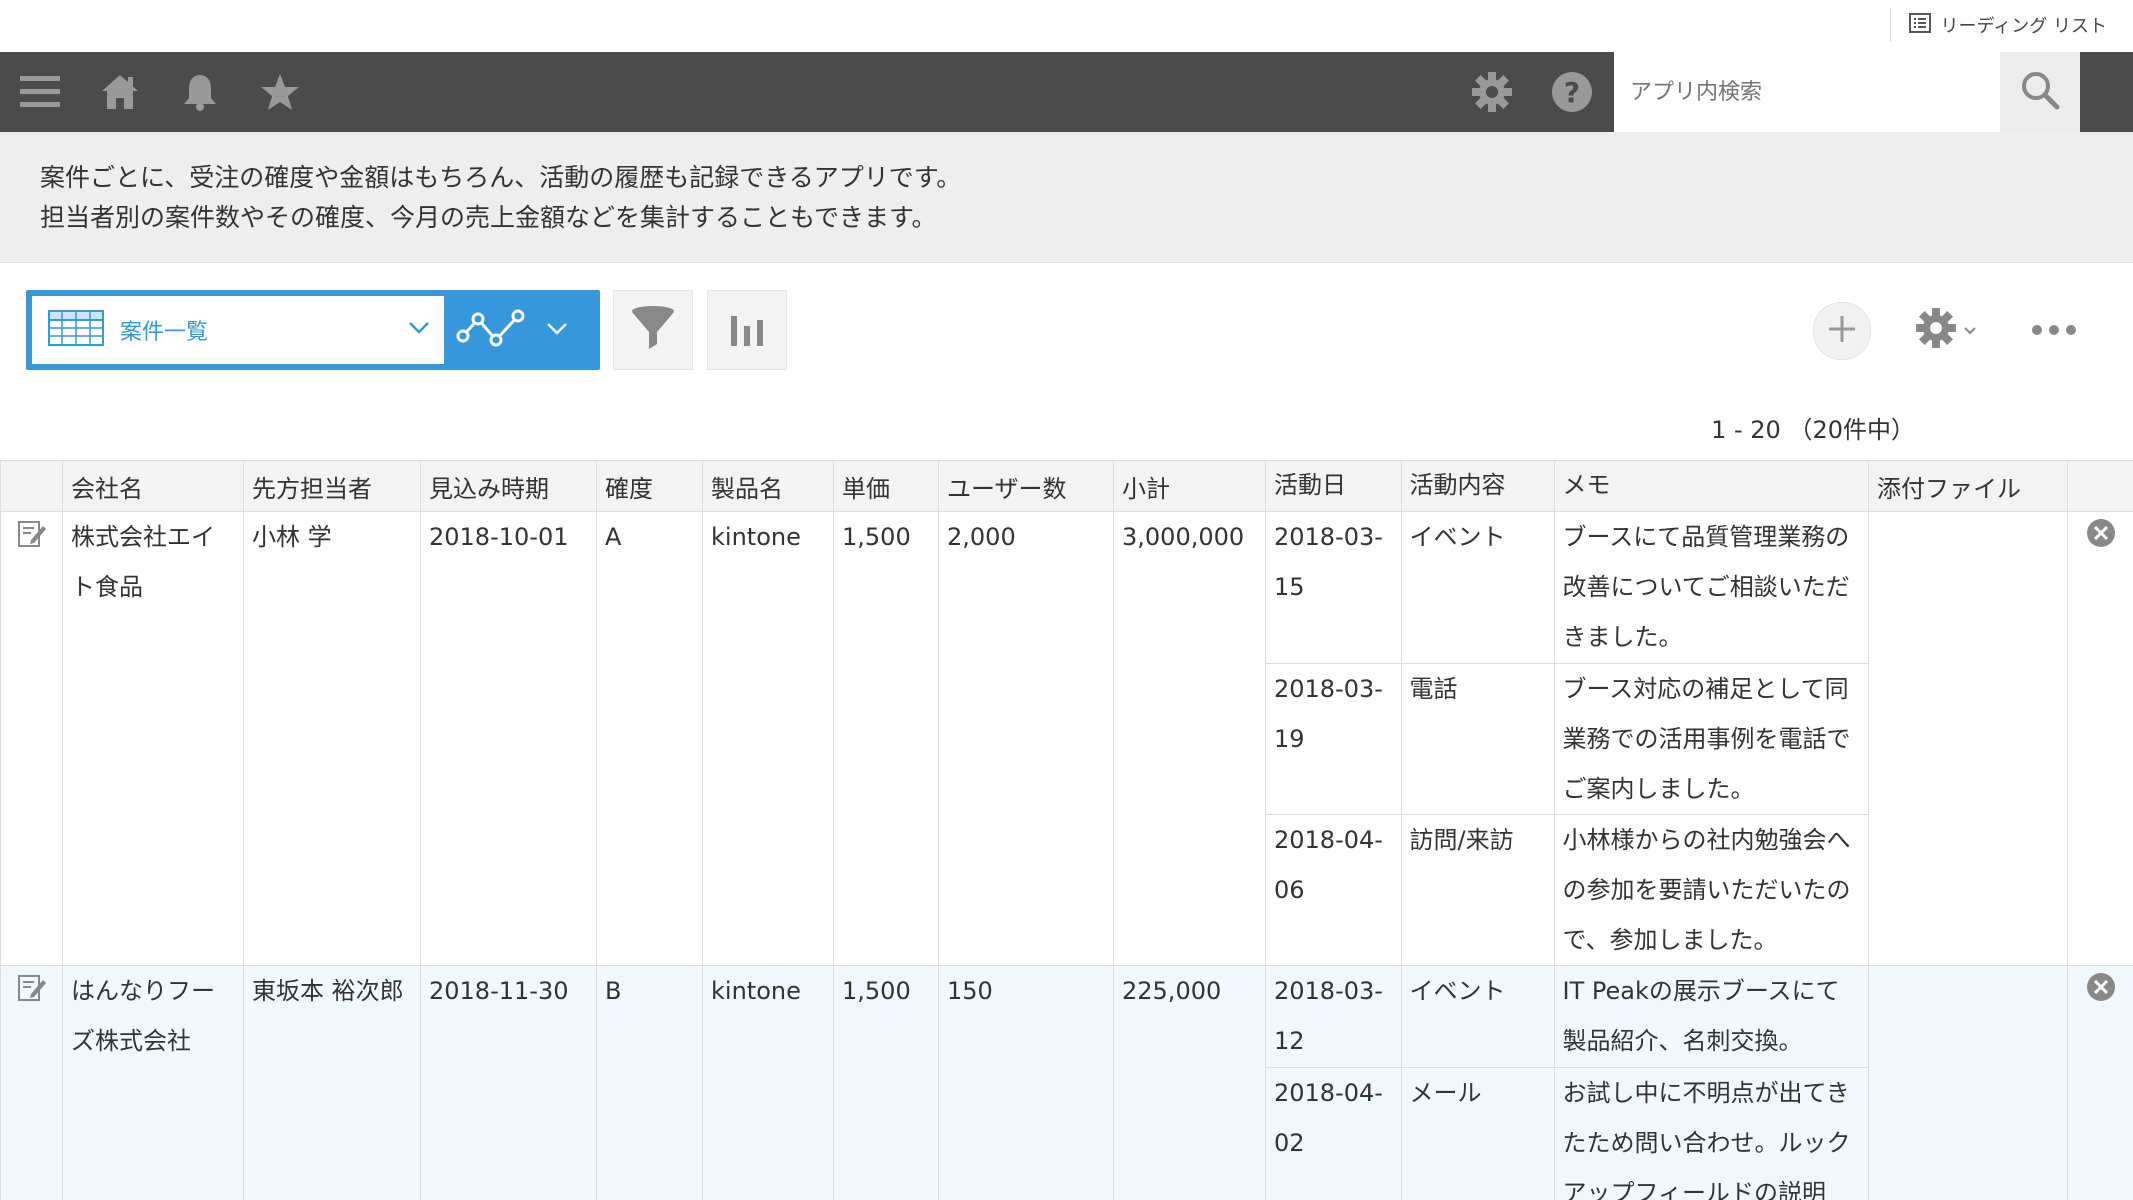 This screenshot has width=2133, height=1200. What do you see at coordinates (2100, 486) in the screenshot?
I see `header-delete-column` at bounding box center [2100, 486].